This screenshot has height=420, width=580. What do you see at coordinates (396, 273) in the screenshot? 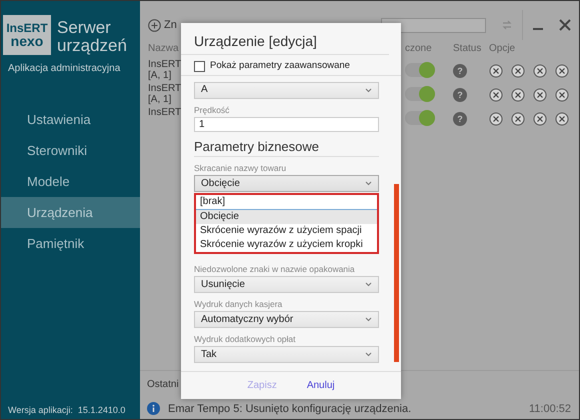
I see `scrollbar-thumb` at bounding box center [396, 273].